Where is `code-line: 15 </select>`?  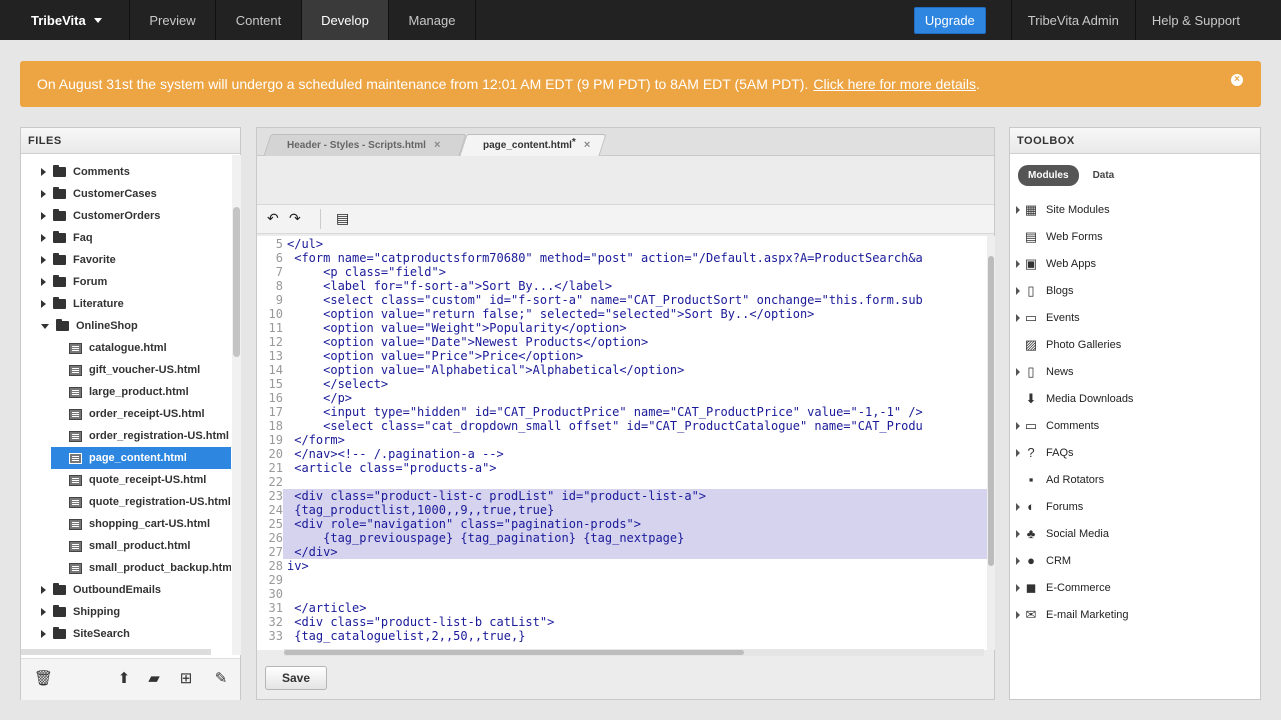
code-line: 15 </select> is located at coordinates (622, 384).